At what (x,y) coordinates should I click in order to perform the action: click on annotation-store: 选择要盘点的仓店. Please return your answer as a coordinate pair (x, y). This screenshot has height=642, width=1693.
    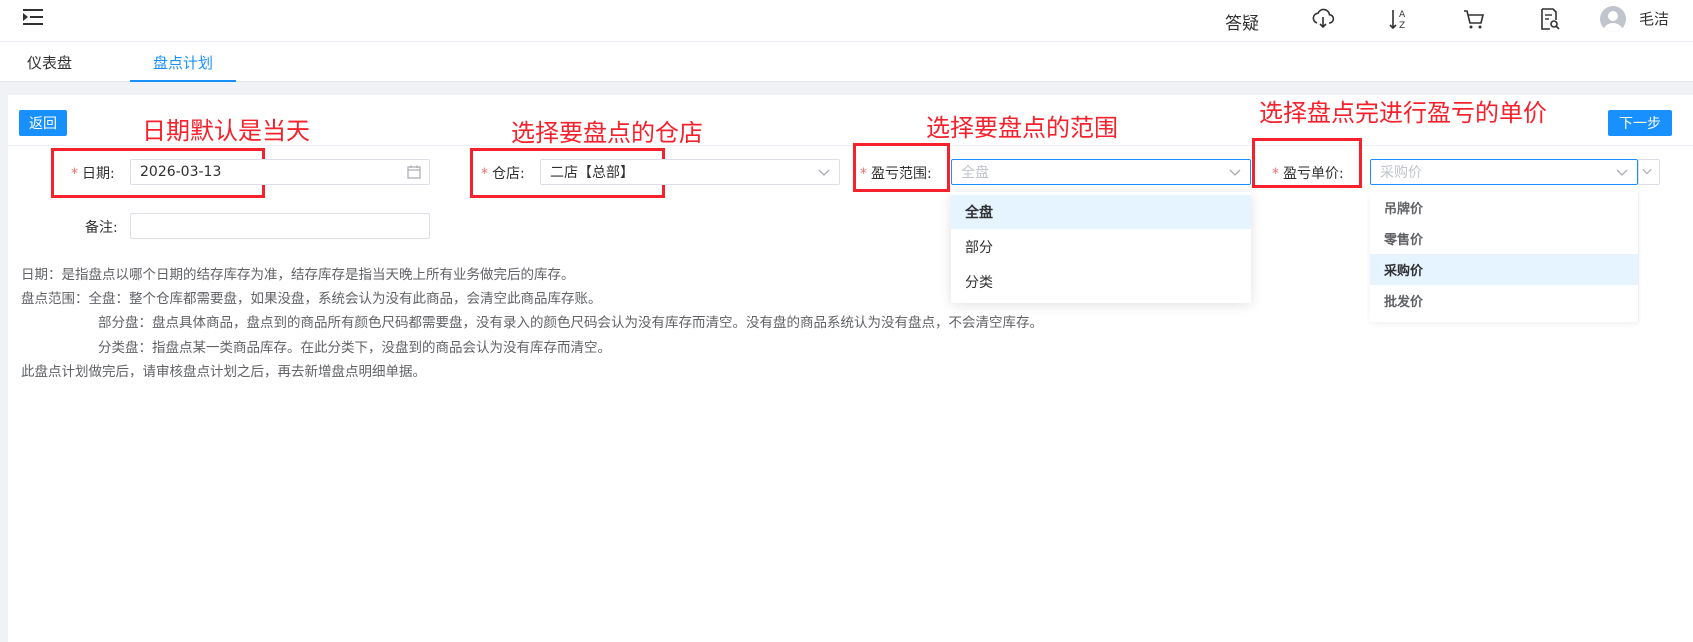
    Looking at the image, I should click on (607, 133).